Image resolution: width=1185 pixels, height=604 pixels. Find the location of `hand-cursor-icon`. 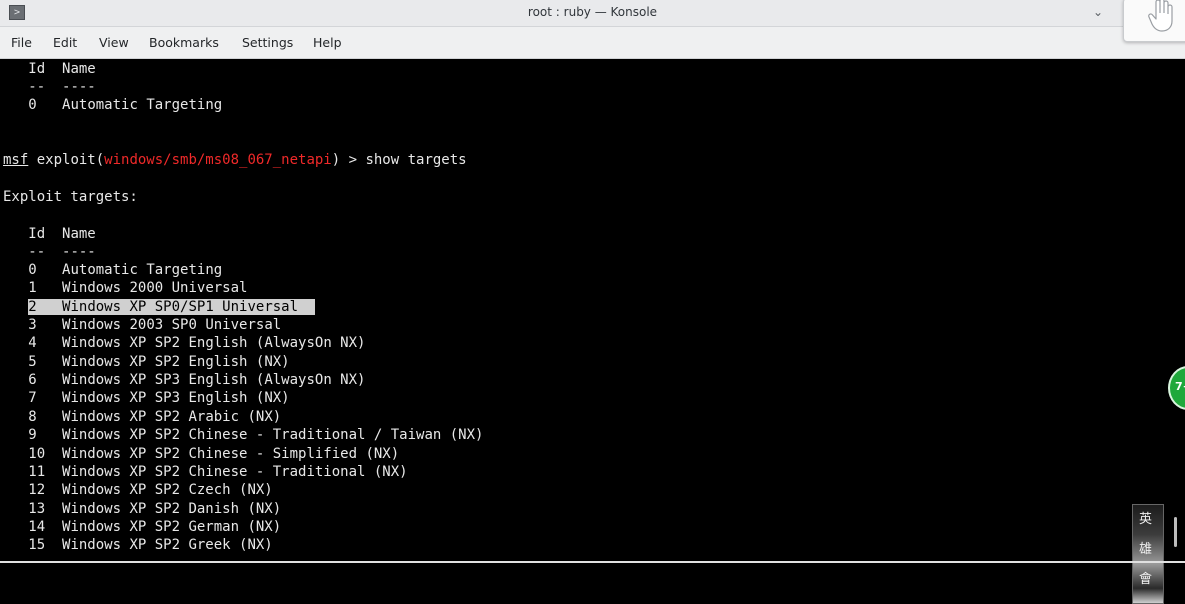

hand-cursor-icon is located at coordinates (1160, 16).